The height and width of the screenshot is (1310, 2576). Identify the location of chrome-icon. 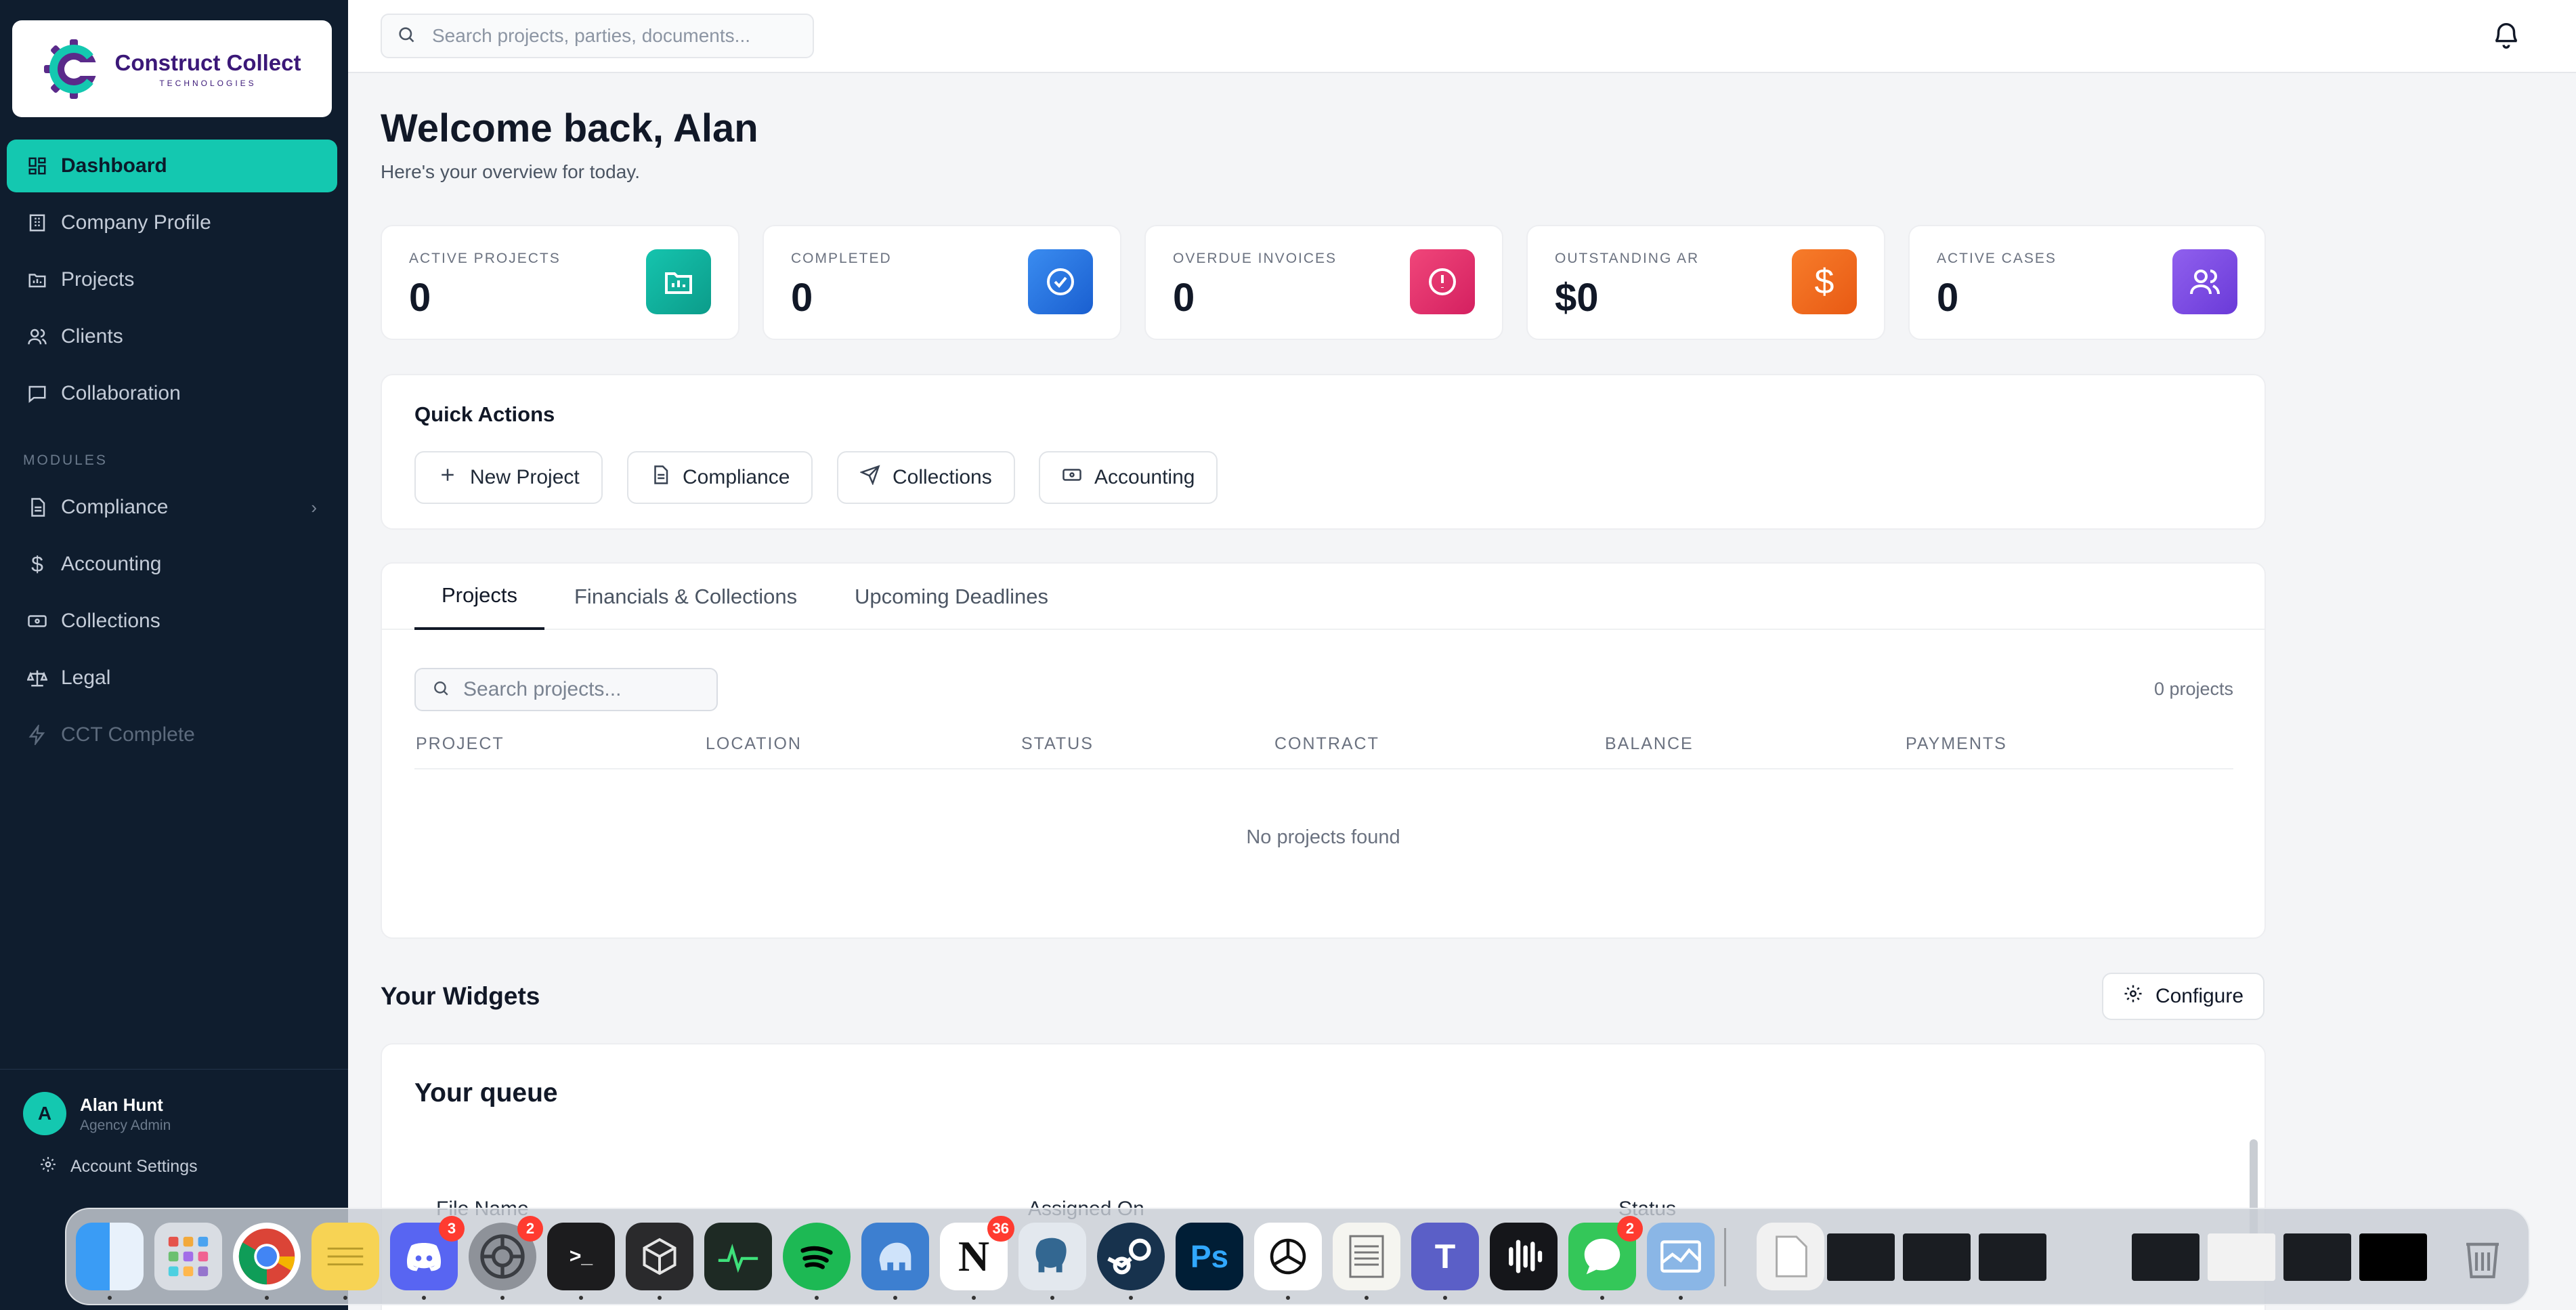
(267, 1262).